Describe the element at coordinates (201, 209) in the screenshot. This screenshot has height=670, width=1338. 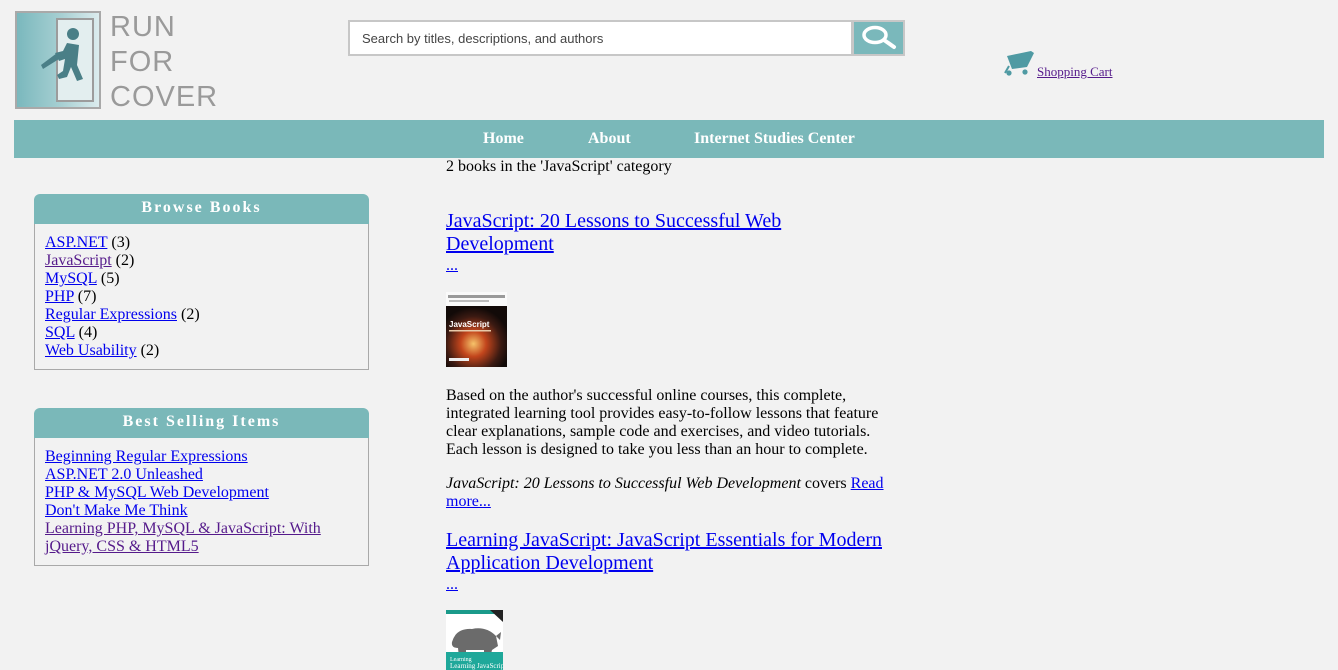
I see `browse-books-title: Browse Books` at that location.